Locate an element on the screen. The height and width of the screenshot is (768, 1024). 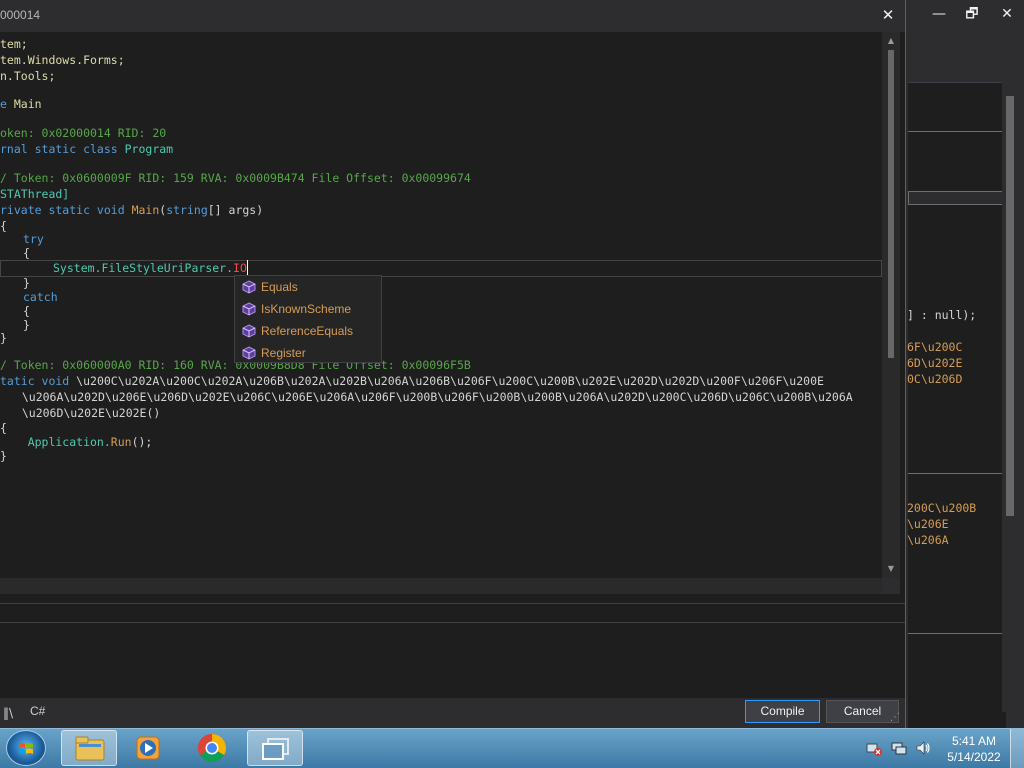
bg-code-fragment: 6D\u202E is located at coordinates (935, 363).